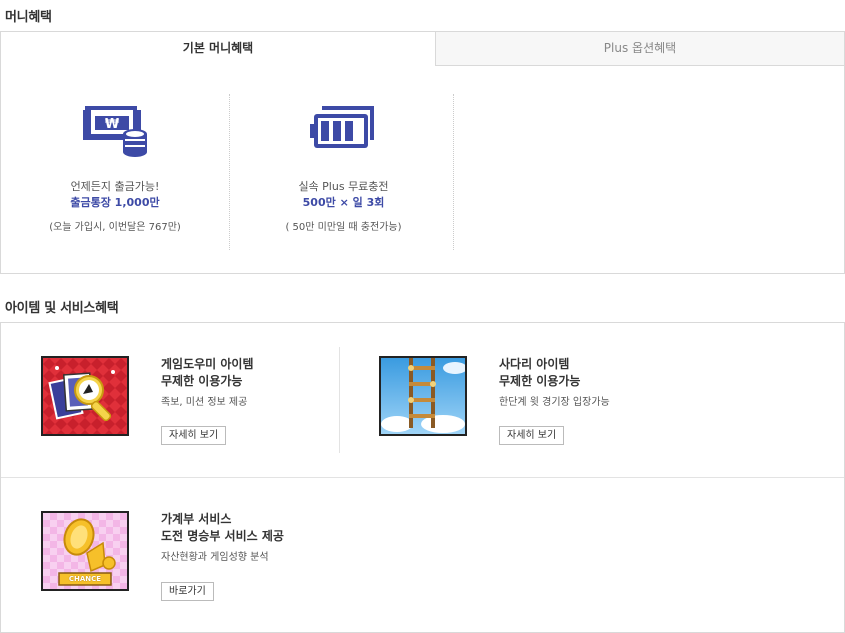  I want to click on benefit-line3: (오늘 가입시, 이번달은 767만), so click(115, 227).